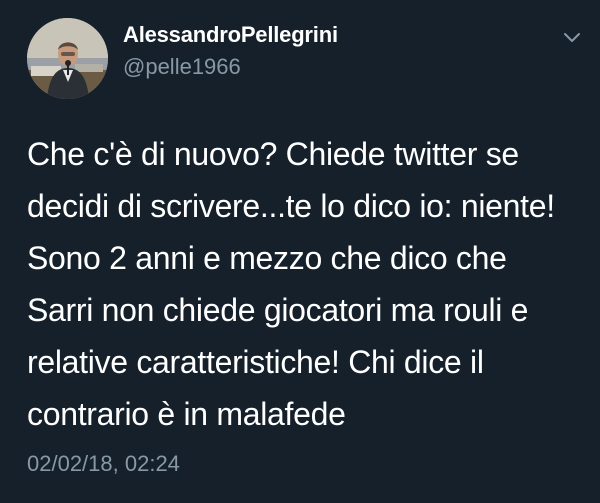  I want to click on avatar, so click(67, 58).